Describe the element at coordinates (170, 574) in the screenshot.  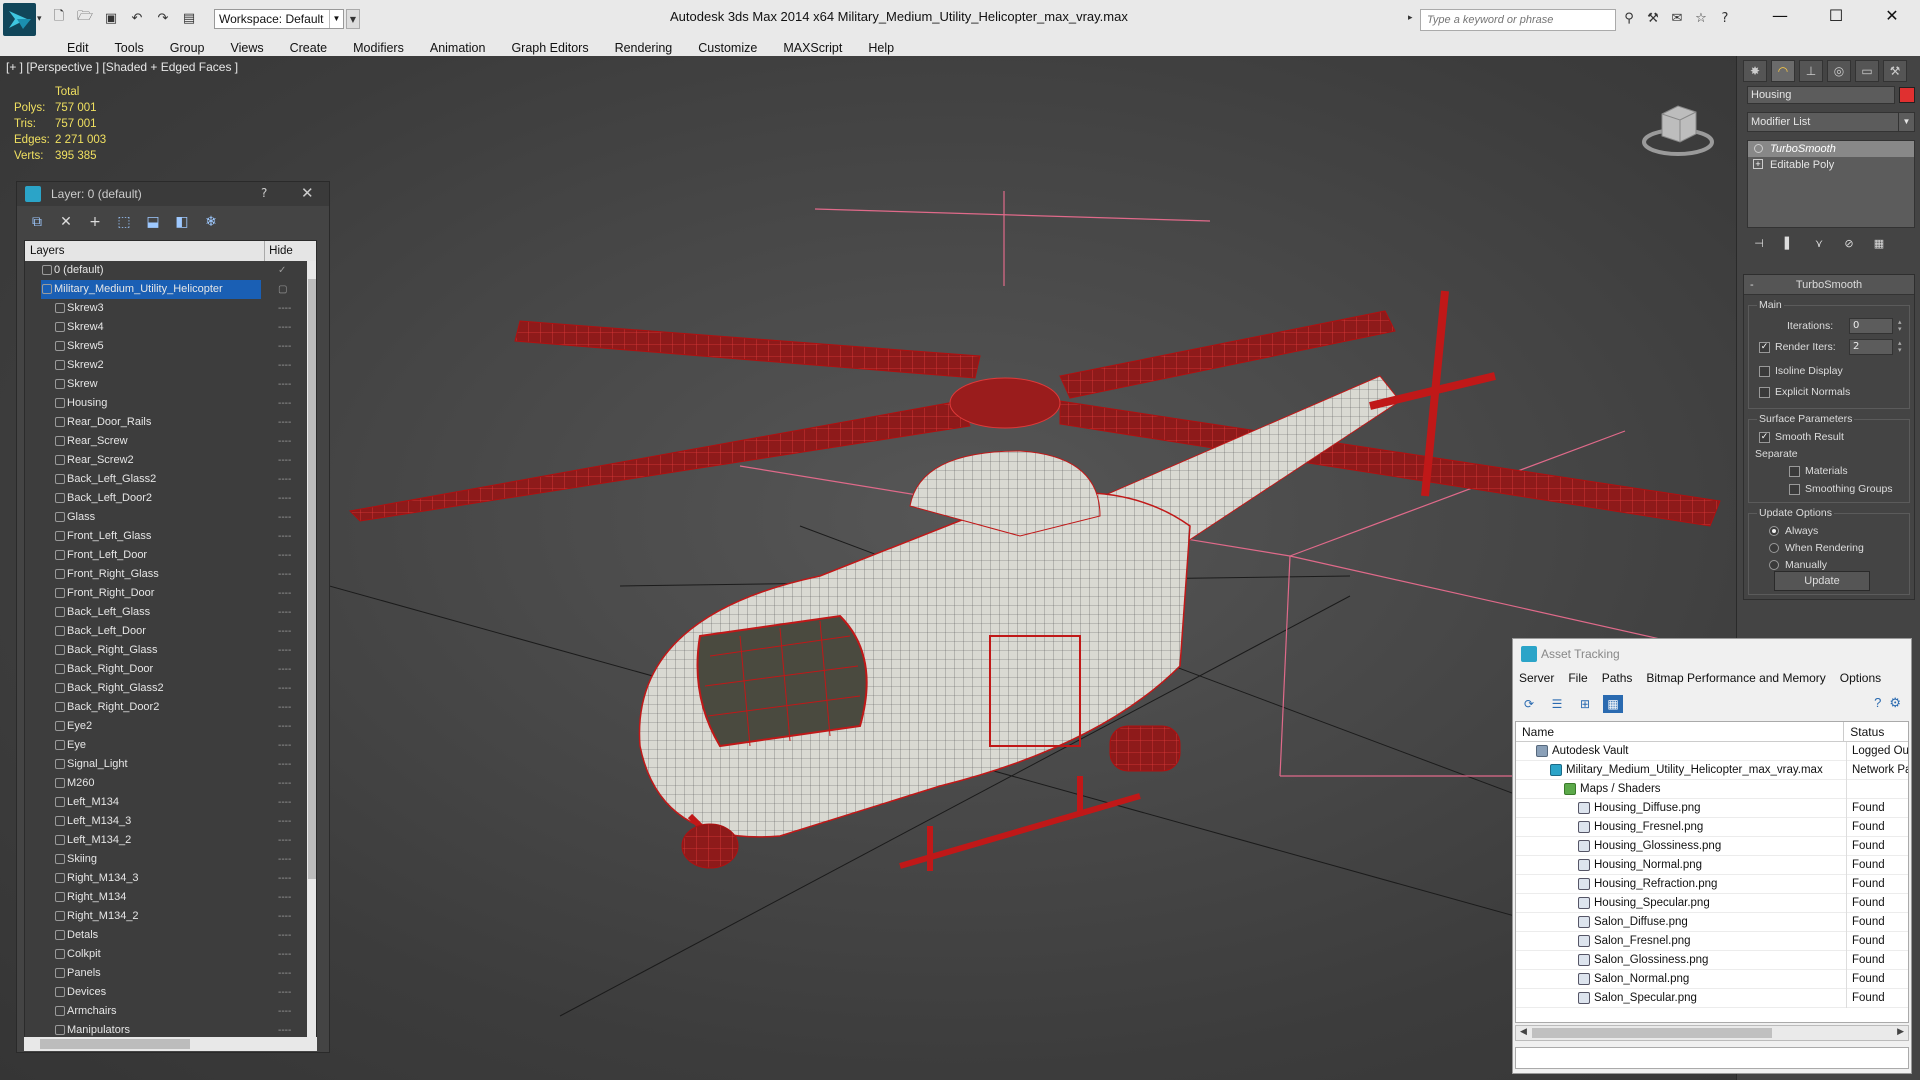
I see `layer-row: Front_Right_Glass ----` at that location.